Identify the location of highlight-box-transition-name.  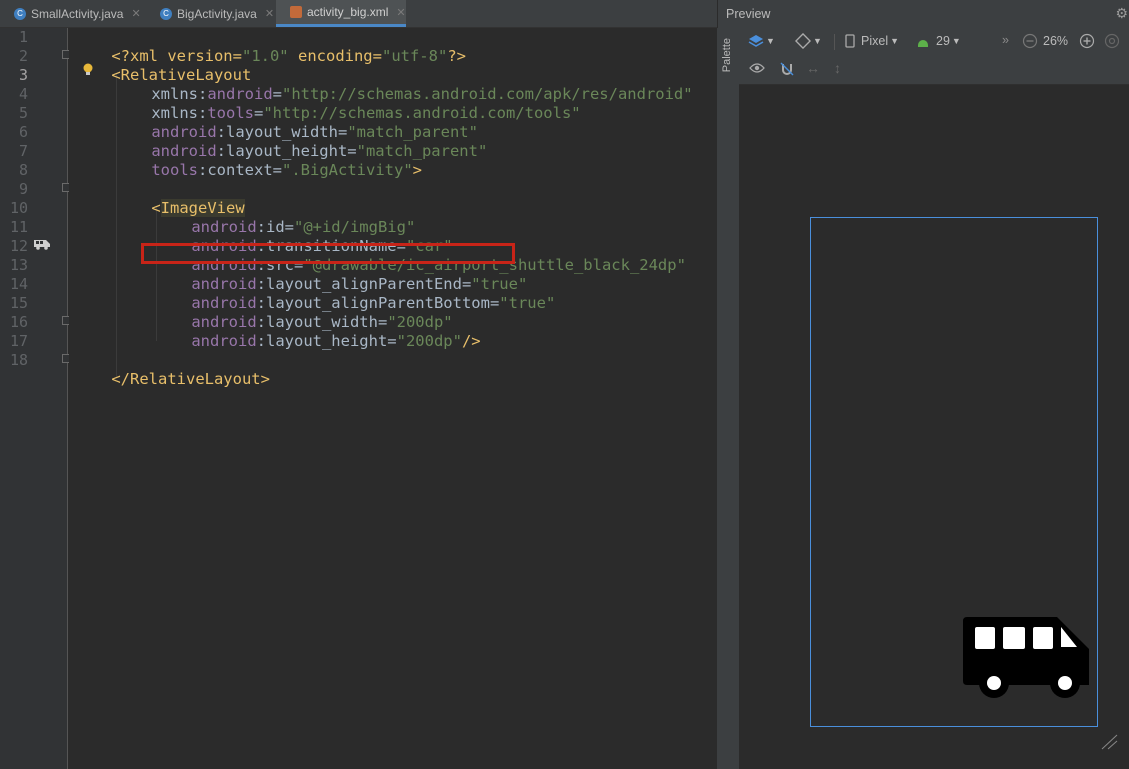
(328, 253).